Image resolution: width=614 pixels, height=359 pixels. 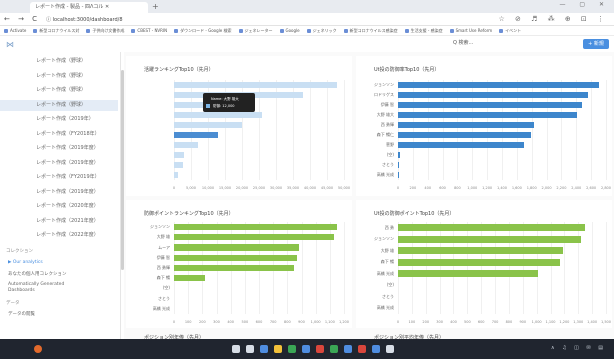 I want to click on y-category-label: ジョンソン, so click(x=384, y=239).